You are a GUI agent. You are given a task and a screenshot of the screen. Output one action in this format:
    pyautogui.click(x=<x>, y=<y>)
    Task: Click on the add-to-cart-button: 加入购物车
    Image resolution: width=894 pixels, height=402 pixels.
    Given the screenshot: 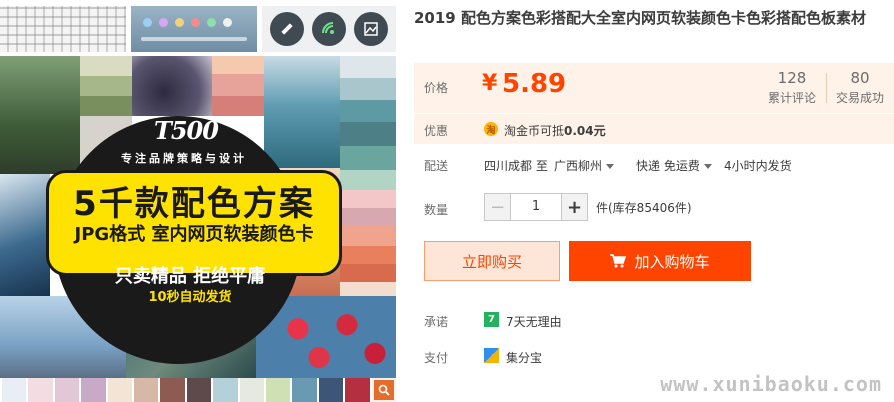 What is the action you would take?
    pyautogui.click(x=660, y=261)
    